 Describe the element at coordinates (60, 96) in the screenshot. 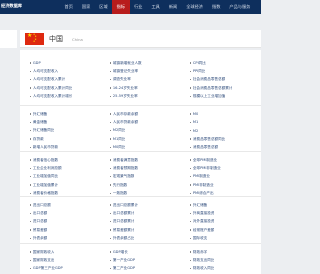

I see `indicator-link: 人均可支配收入累计增长` at that location.